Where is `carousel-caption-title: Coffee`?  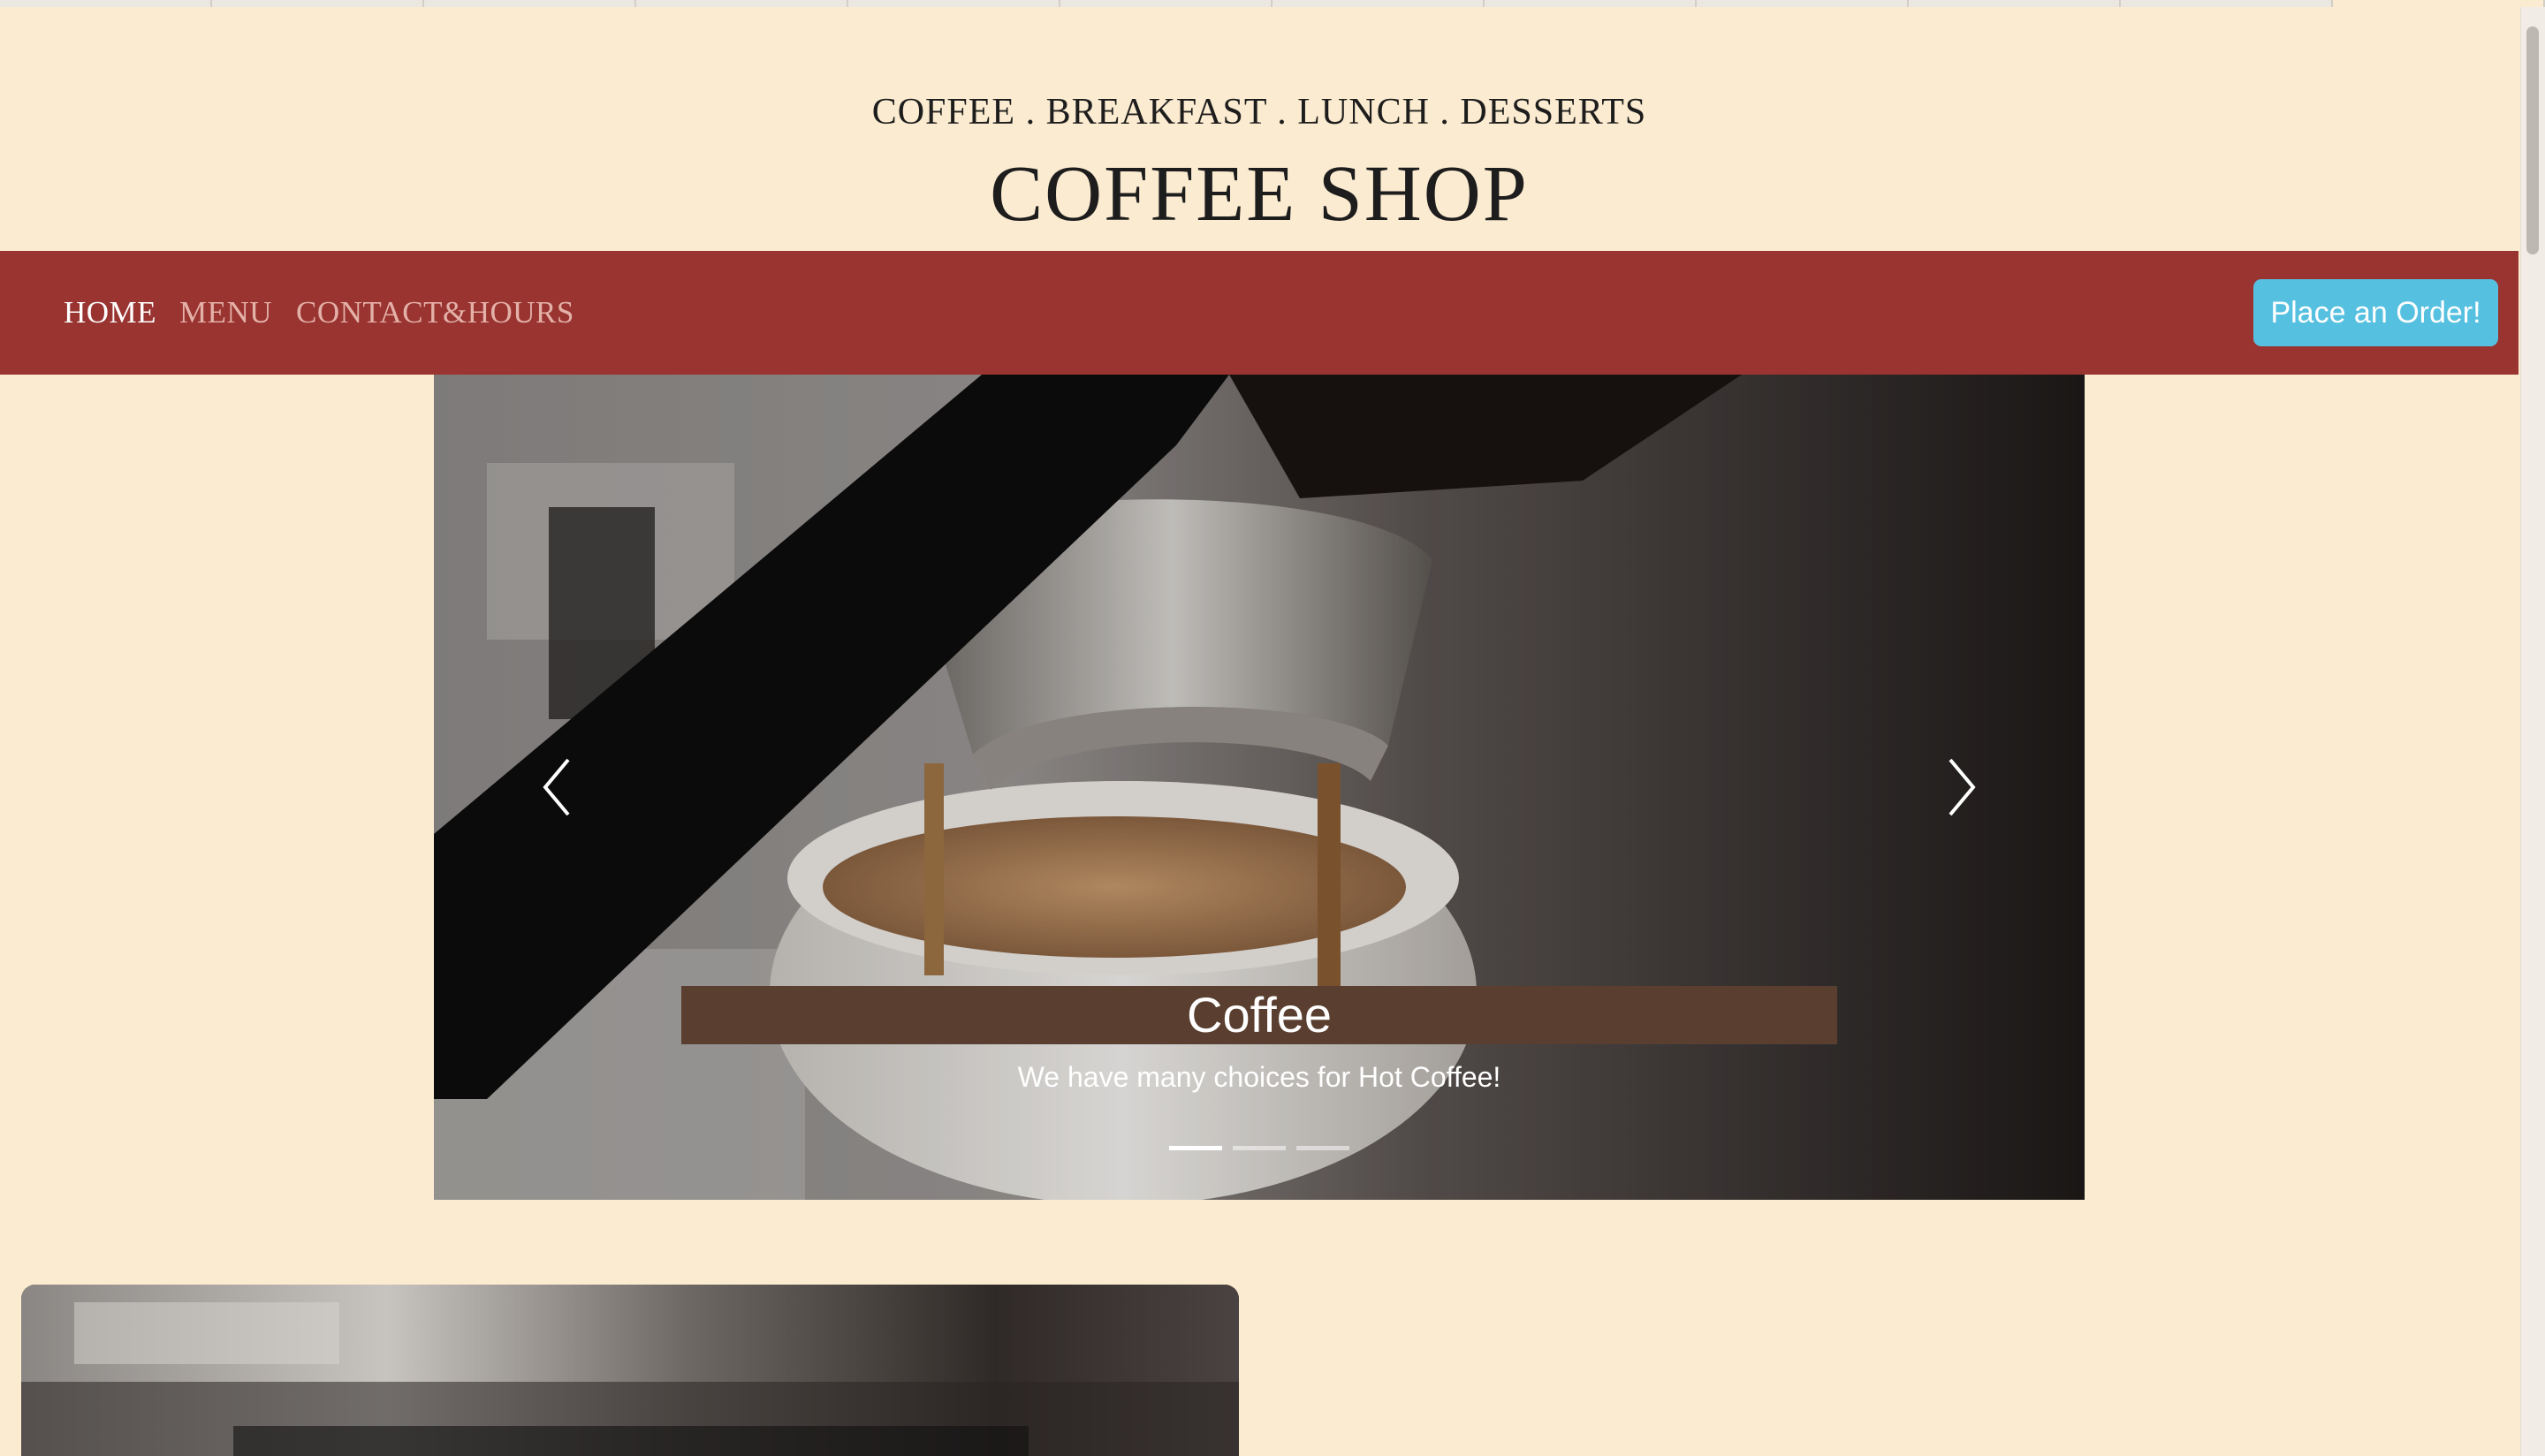
carousel-caption-title: Coffee is located at coordinates (1259, 1015).